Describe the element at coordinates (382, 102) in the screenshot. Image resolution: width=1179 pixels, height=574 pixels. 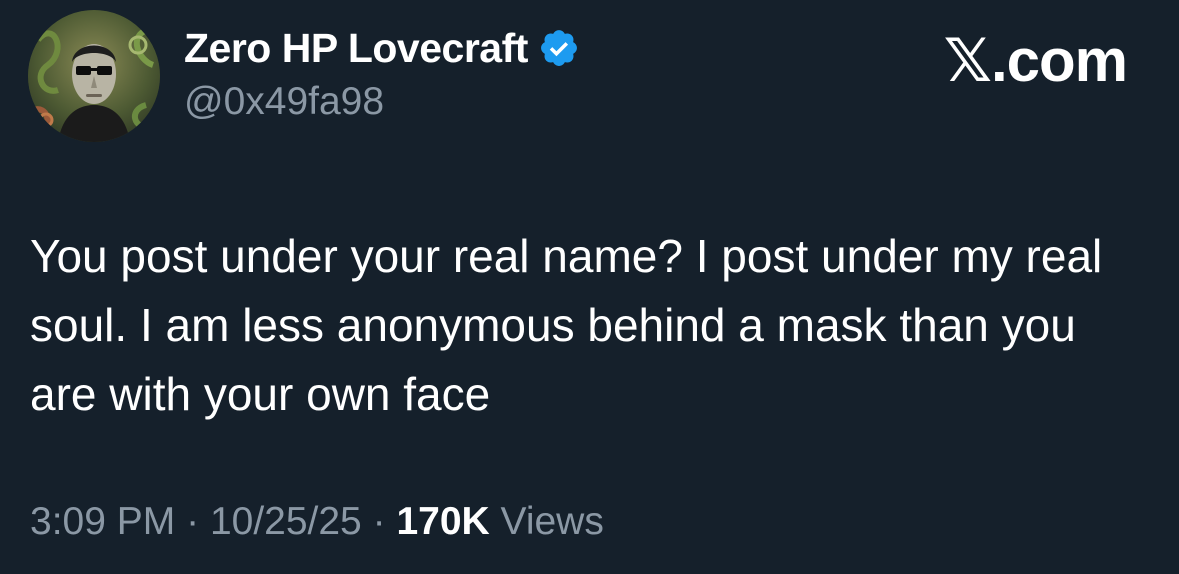
I see `user-handle: @0x49fa98` at that location.